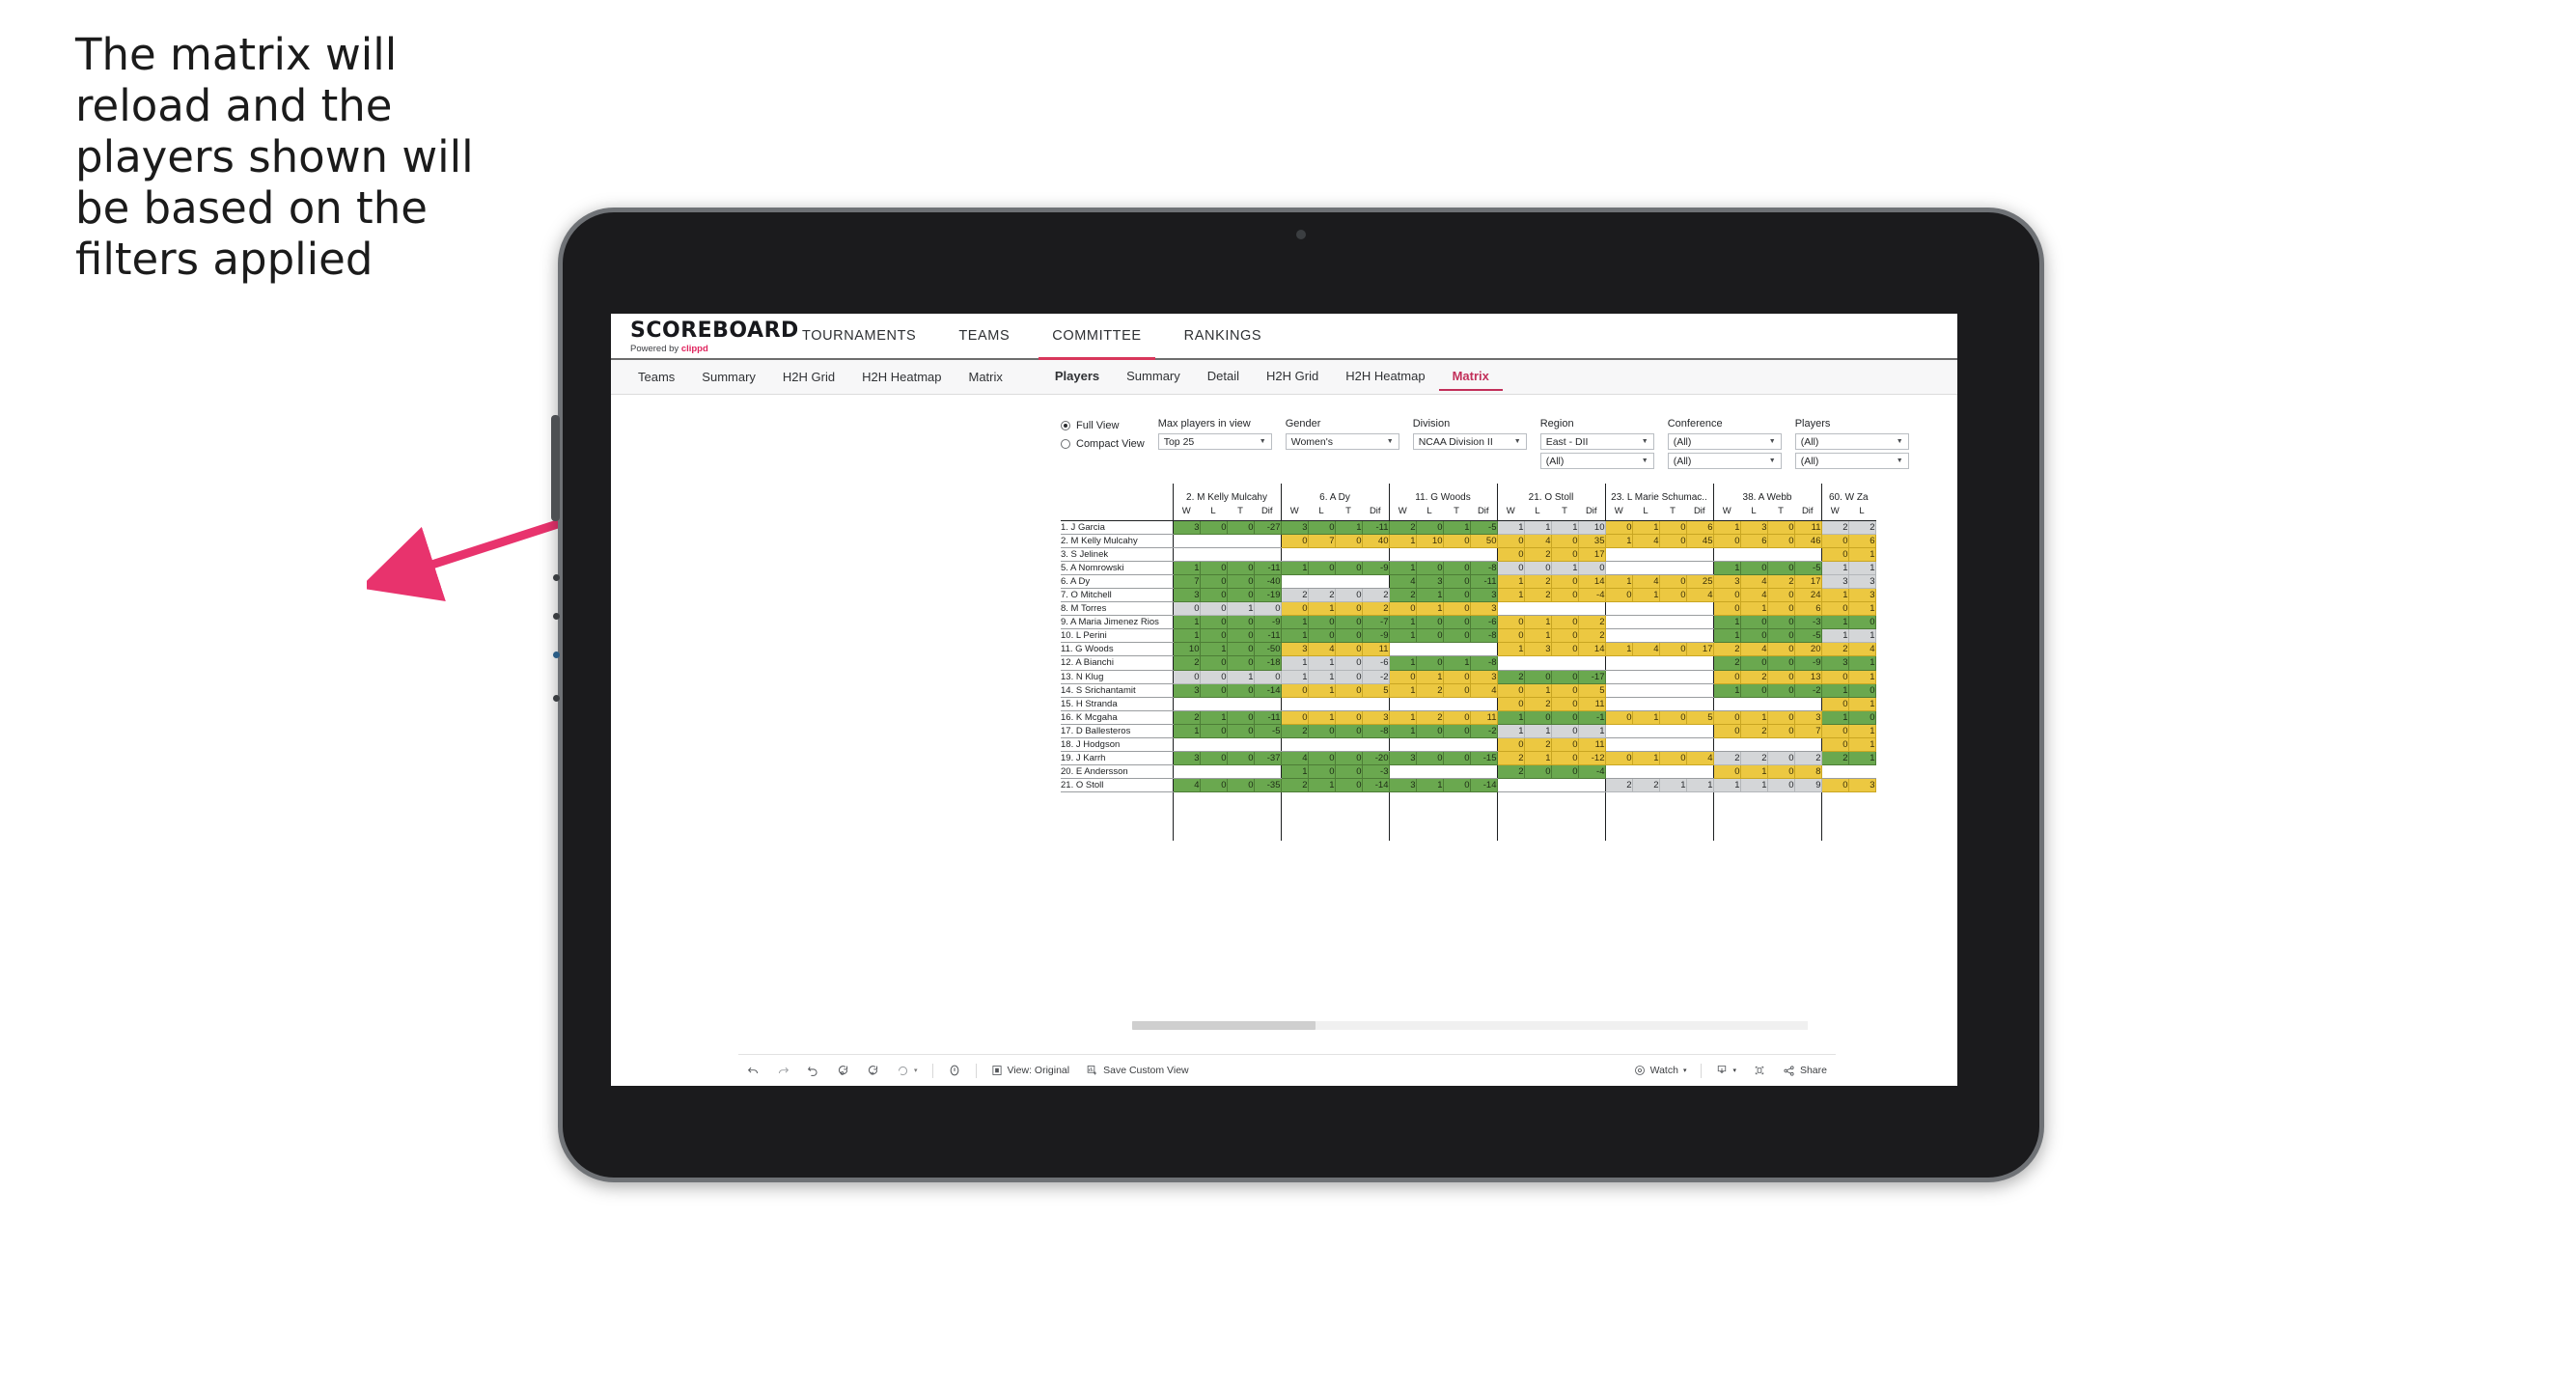 This screenshot has width=2576, height=1386. I want to click on sub-nav-teams: Teams, so click(656, 377).